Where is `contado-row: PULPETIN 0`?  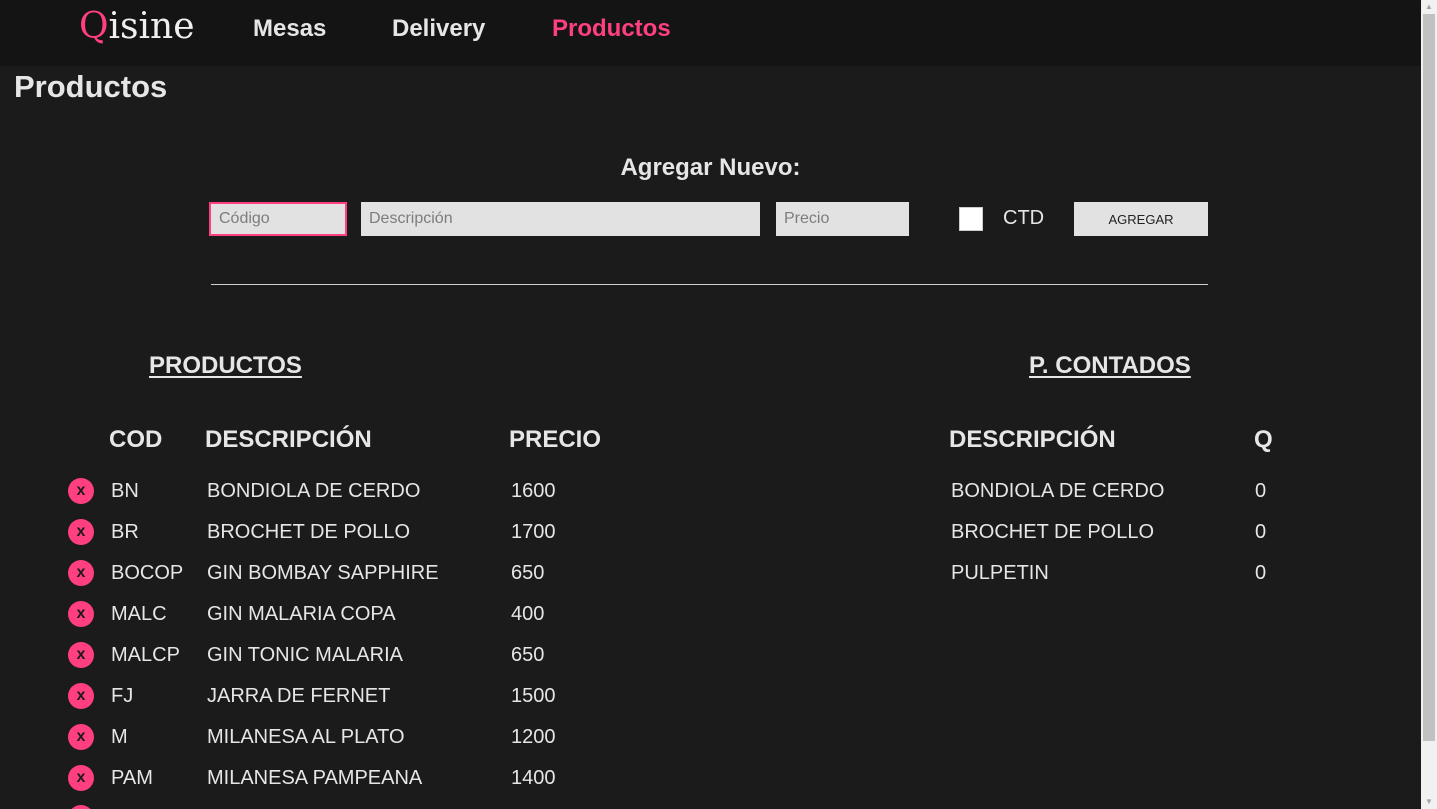 contado-row: PULPETIN 0 is located at coordinates (710, 581).